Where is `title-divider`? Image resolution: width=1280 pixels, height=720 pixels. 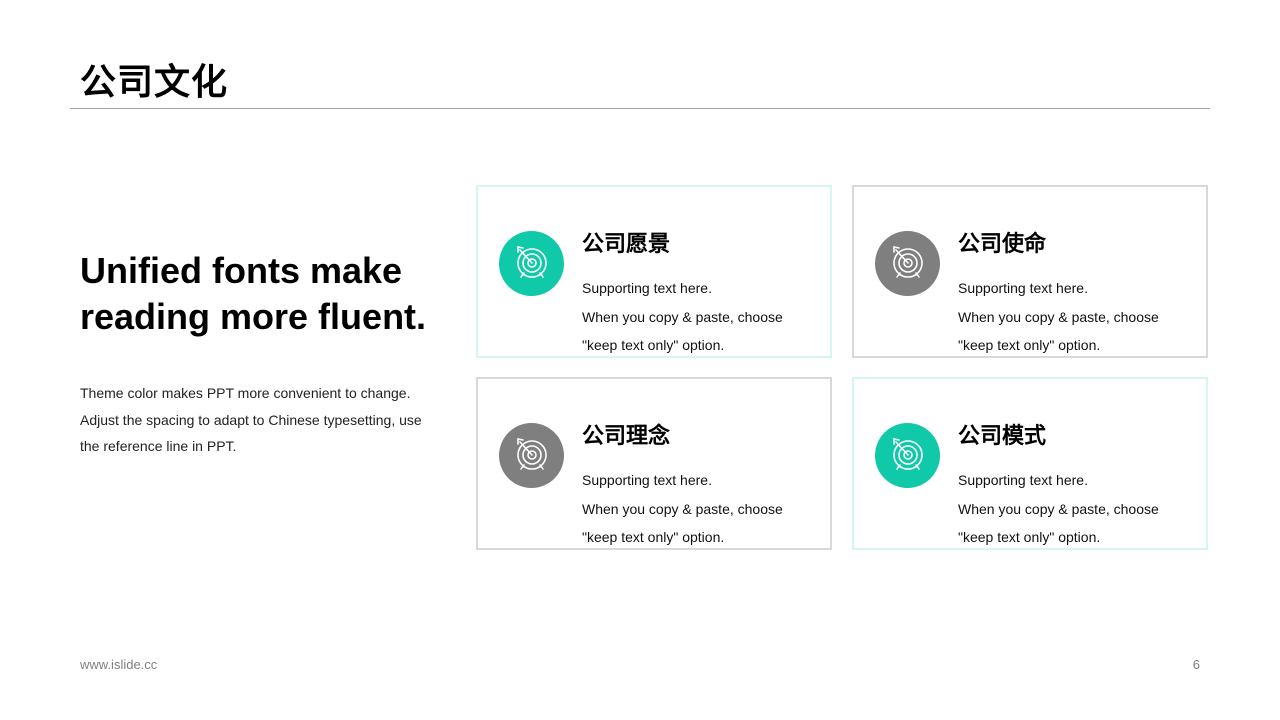
title-divider is located at coordinates (640, 108).